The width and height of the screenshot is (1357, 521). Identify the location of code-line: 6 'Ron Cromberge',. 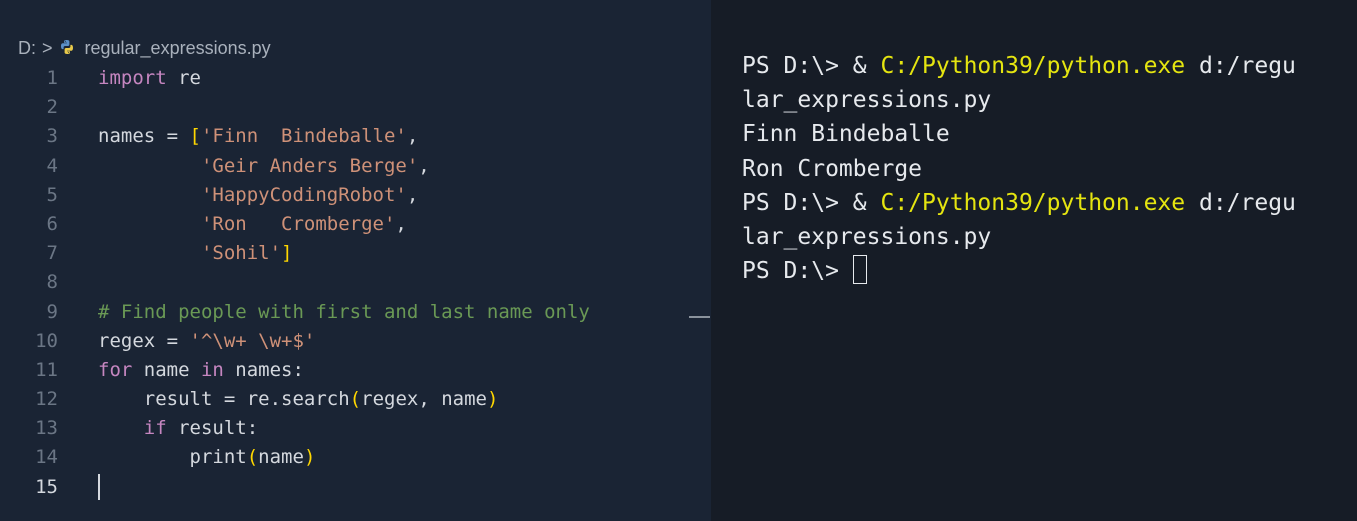
(355, 224).